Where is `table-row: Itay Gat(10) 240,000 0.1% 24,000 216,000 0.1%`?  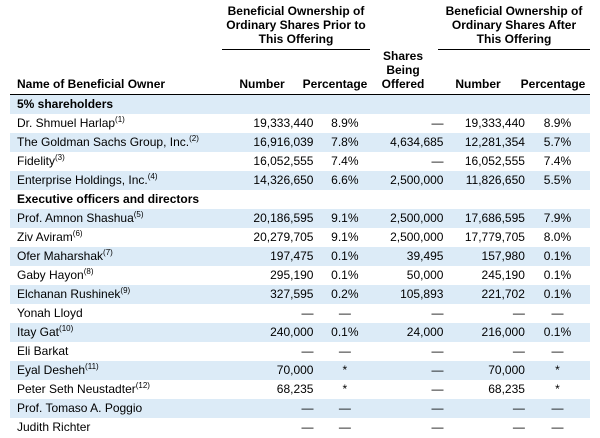
table-row: Itay Gat(10) 240,000 0.1% 24,000 216,000 0.1% is located at coordinates (300, 332).